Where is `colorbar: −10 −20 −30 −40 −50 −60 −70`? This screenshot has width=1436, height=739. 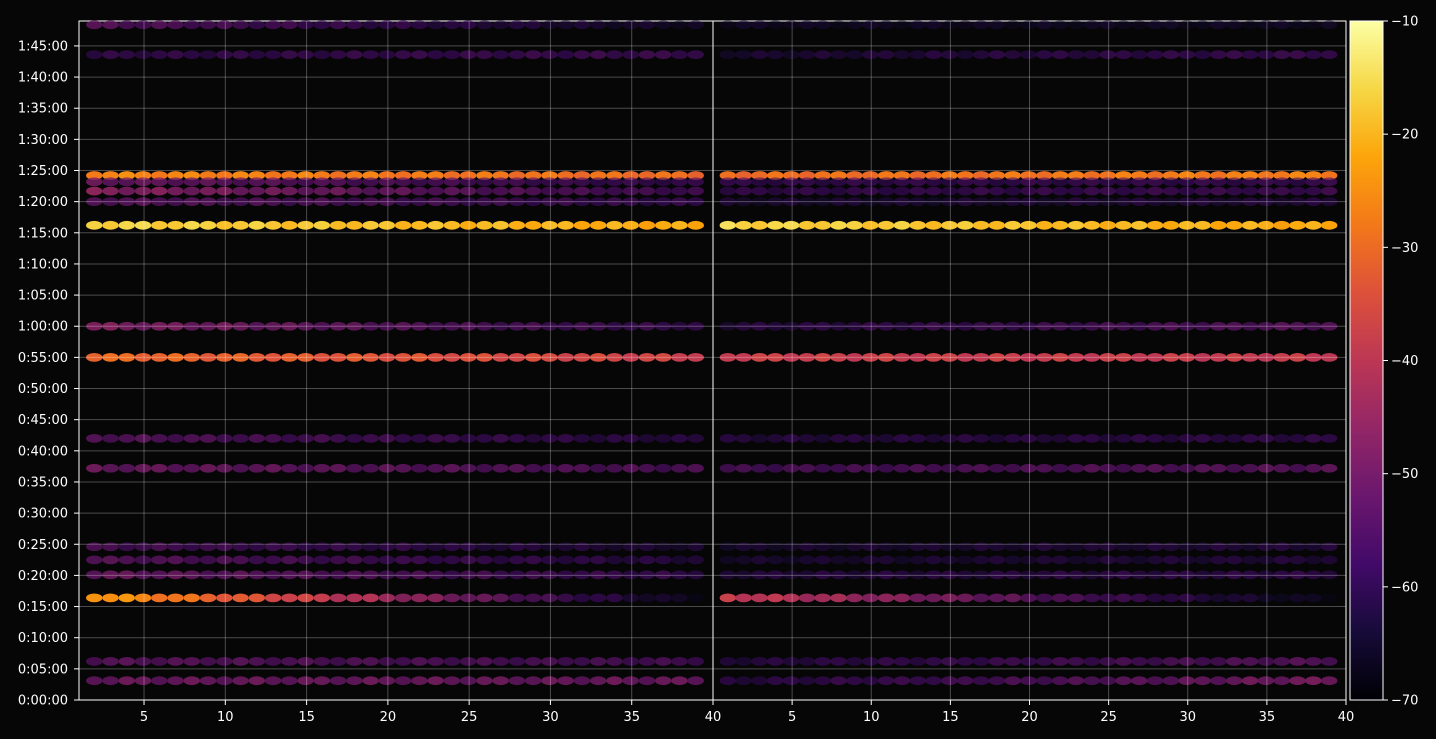
colorbar: −10 −20 −30 −40 −50 −60 −70 is located at coordinates (1383, 362).